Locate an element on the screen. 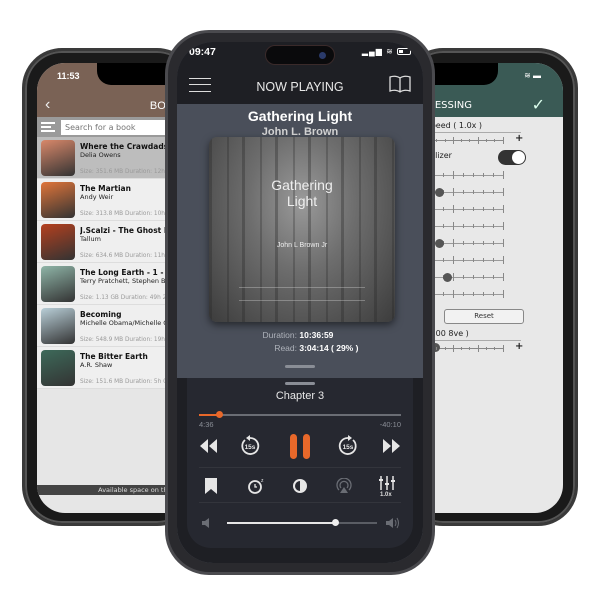  status-time: 09:47 is located at coordinates (202, 52).